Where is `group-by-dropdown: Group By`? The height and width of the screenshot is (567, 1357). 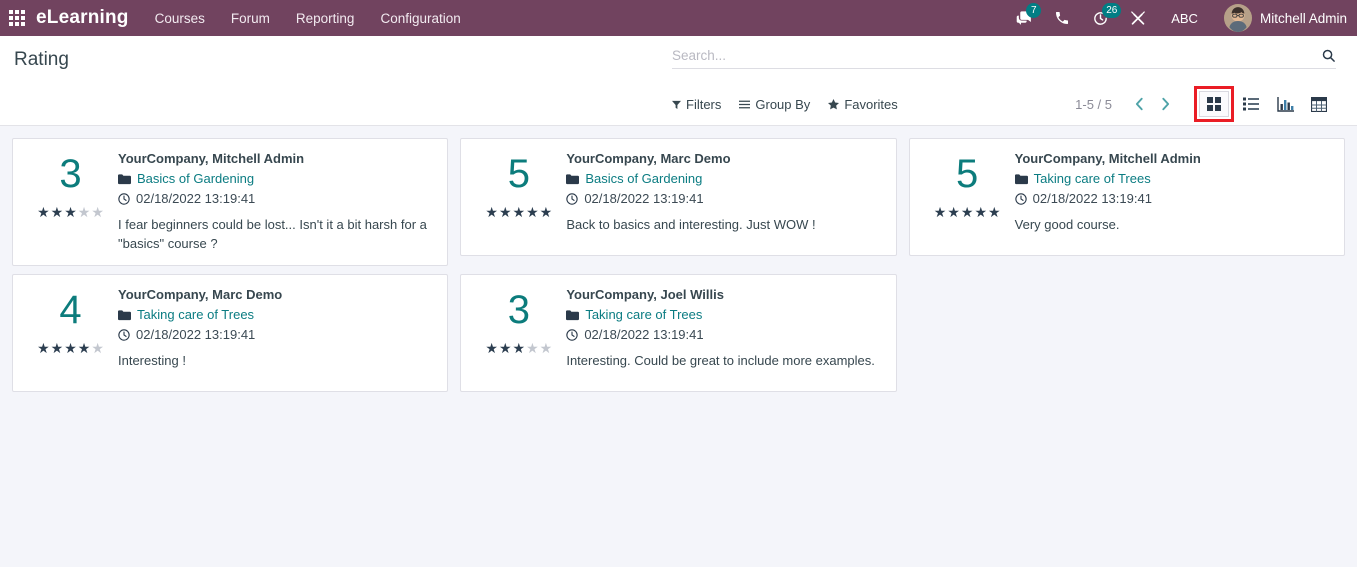 group-by-dropdown: Group By is located at coordinates (774, 104).